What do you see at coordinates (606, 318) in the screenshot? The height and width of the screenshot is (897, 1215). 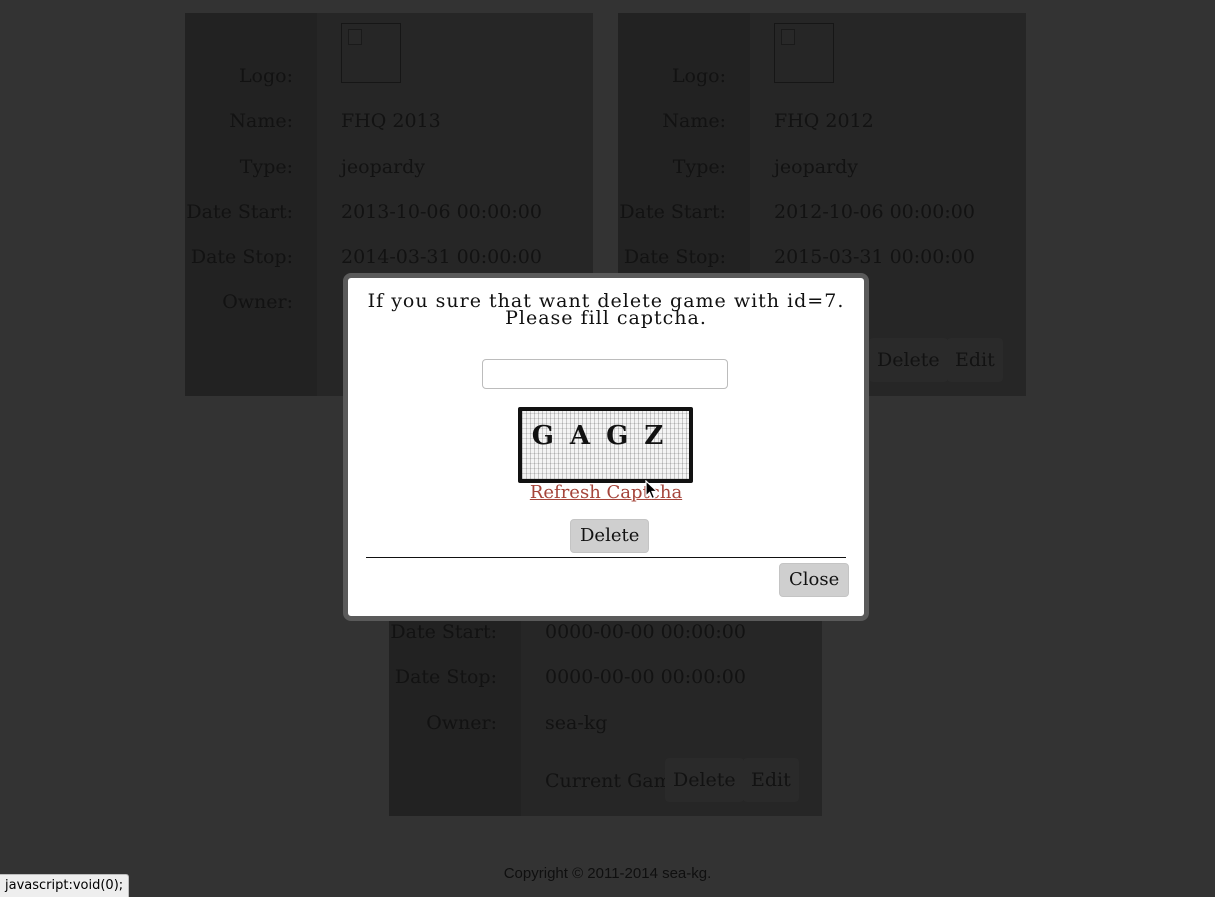 I see `dialog-message-line-2: Please fill captcha.` at bounding box center [606, 318].